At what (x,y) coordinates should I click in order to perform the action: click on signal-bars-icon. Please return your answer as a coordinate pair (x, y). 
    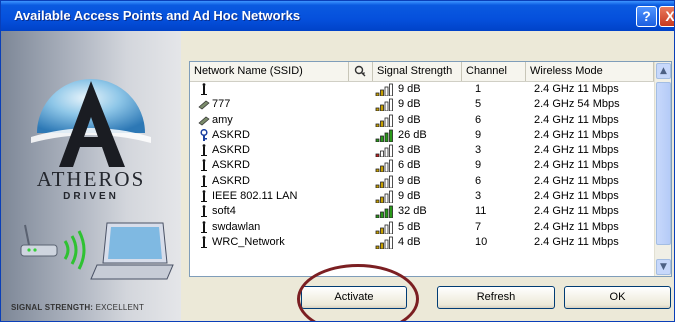
    Looking at the image, I should click on (385, 244).